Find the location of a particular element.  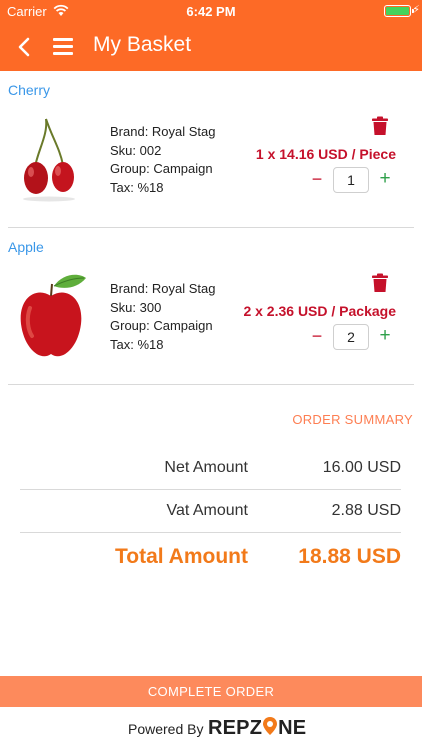

sku-text: Sku: 002 is located at coordinates (136, 150).